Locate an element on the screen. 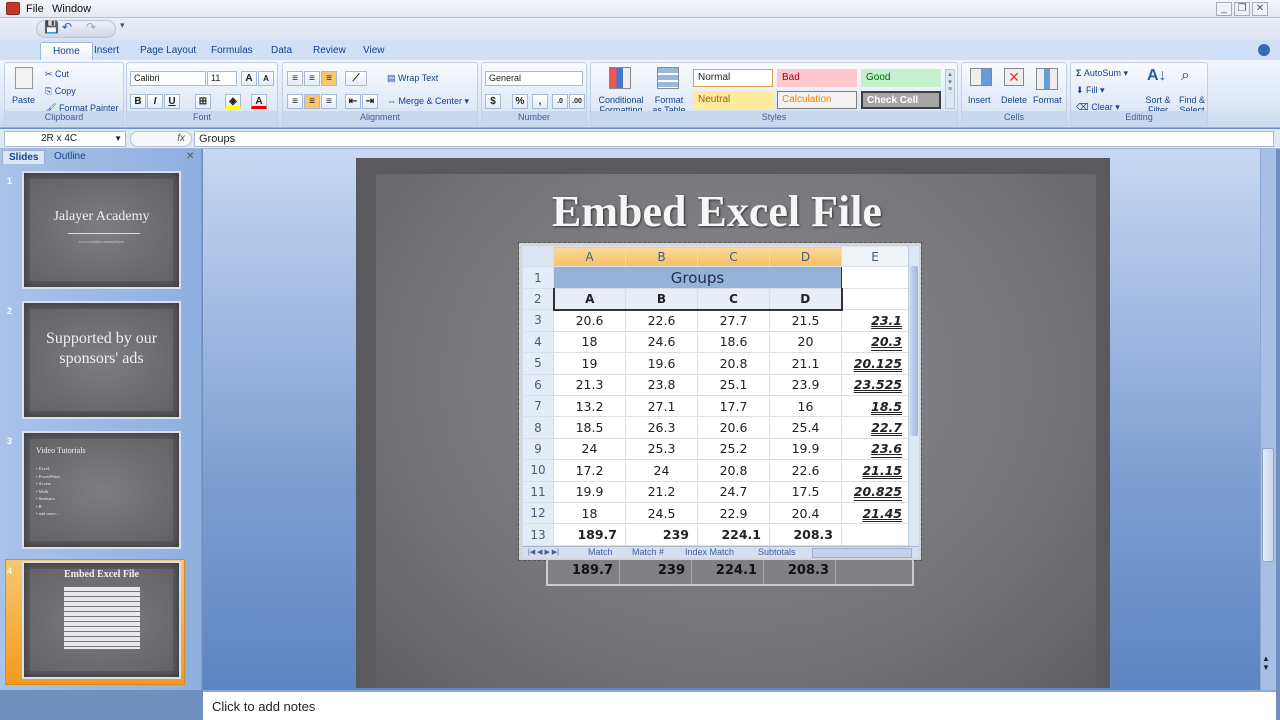 Image resolution: width=1280 pixels, height=720 pixels. powerpoint-app-icon is located at coordinates (13, 8).